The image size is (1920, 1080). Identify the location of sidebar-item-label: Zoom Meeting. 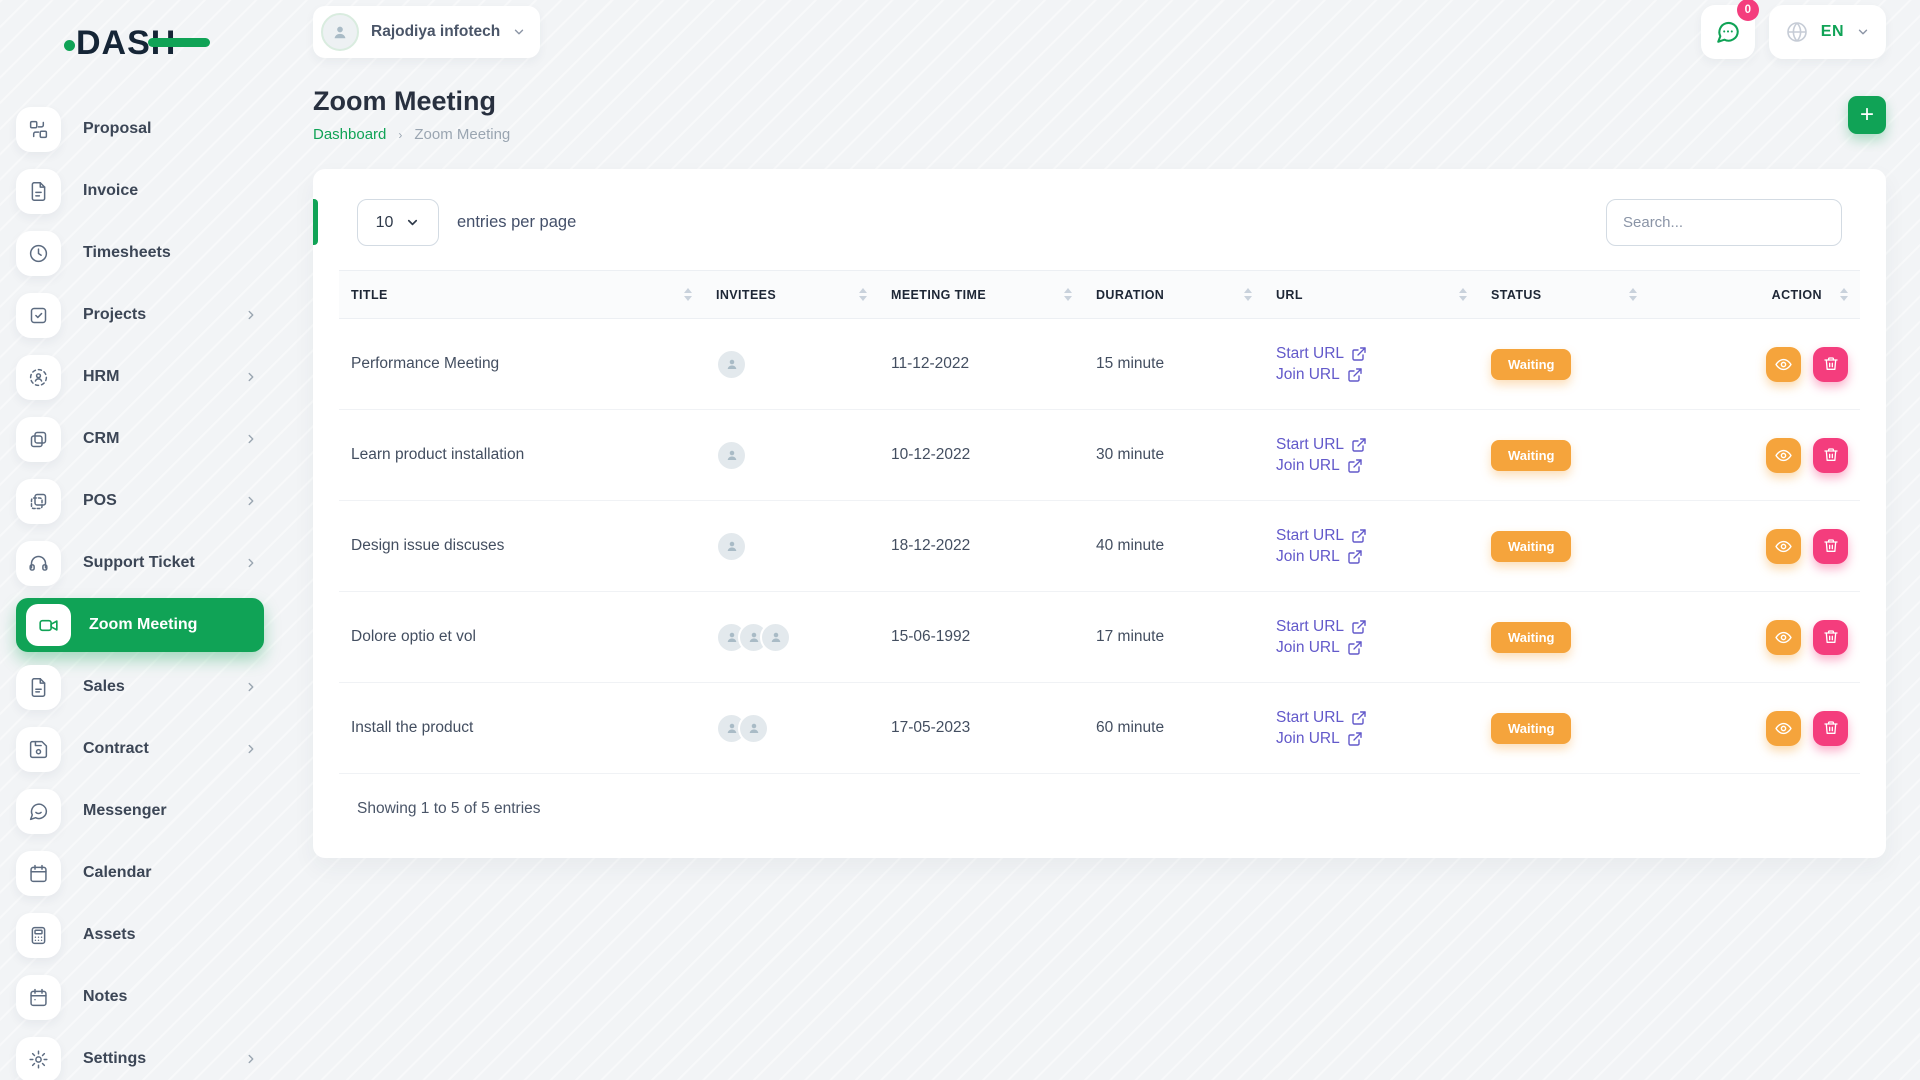
(143, 624).